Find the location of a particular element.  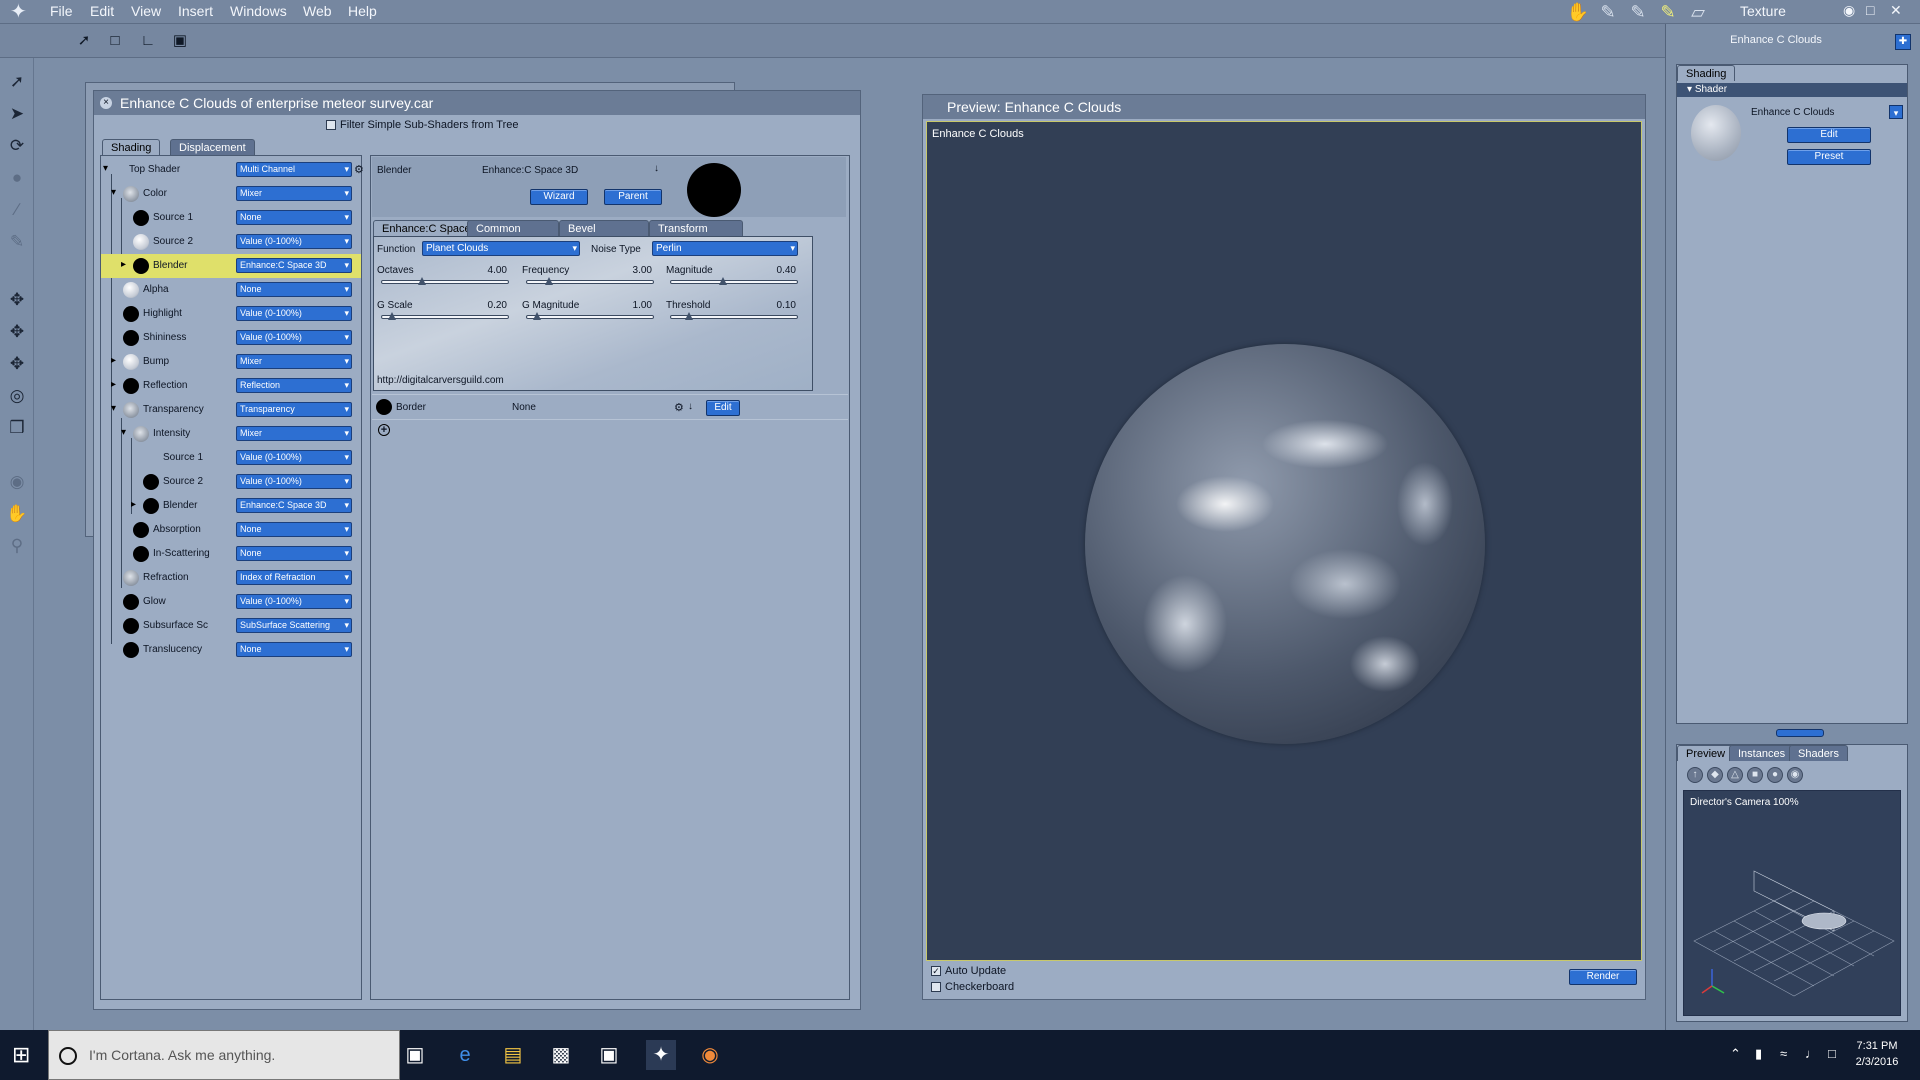

tree-row: Source 1 None is located at coordinates (231, 218).